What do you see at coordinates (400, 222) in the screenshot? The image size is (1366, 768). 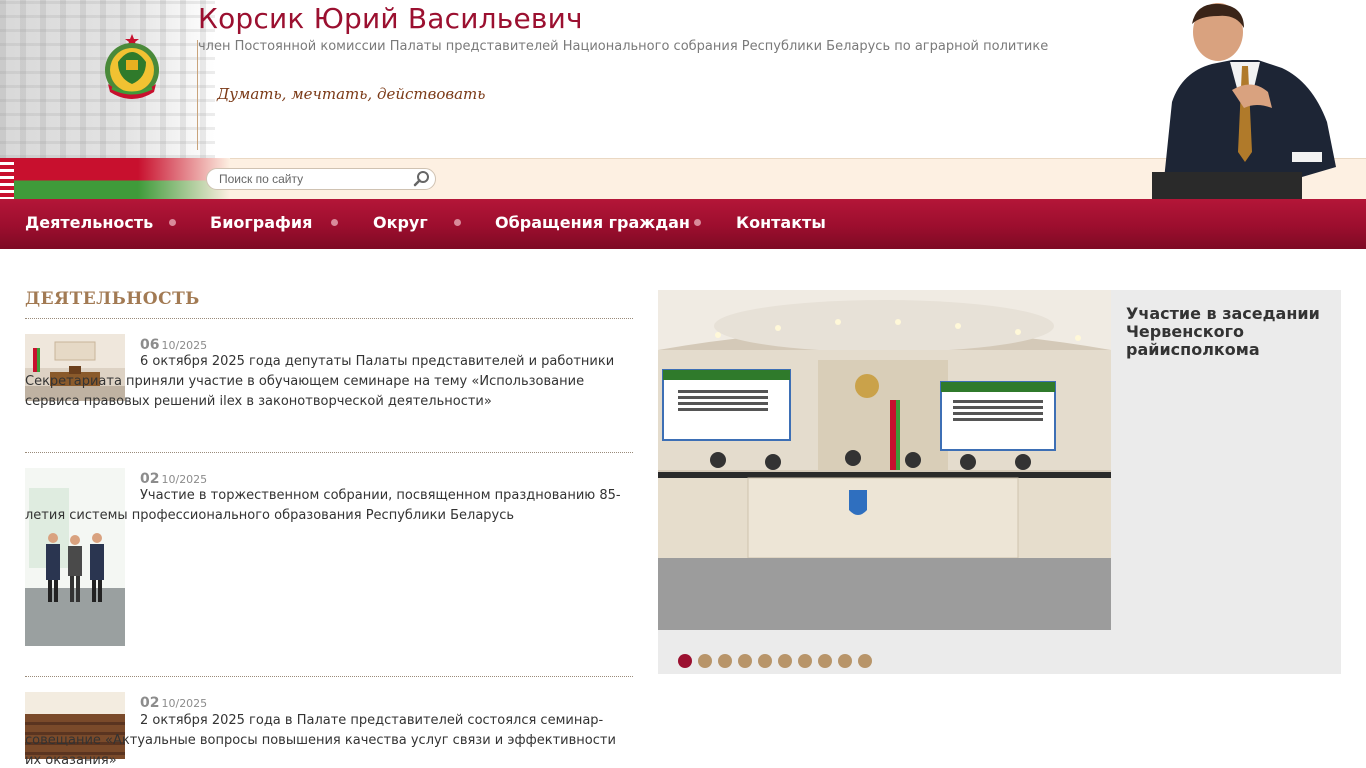 I see `nav-item-district: Округ` at bounding box center [400, 222].